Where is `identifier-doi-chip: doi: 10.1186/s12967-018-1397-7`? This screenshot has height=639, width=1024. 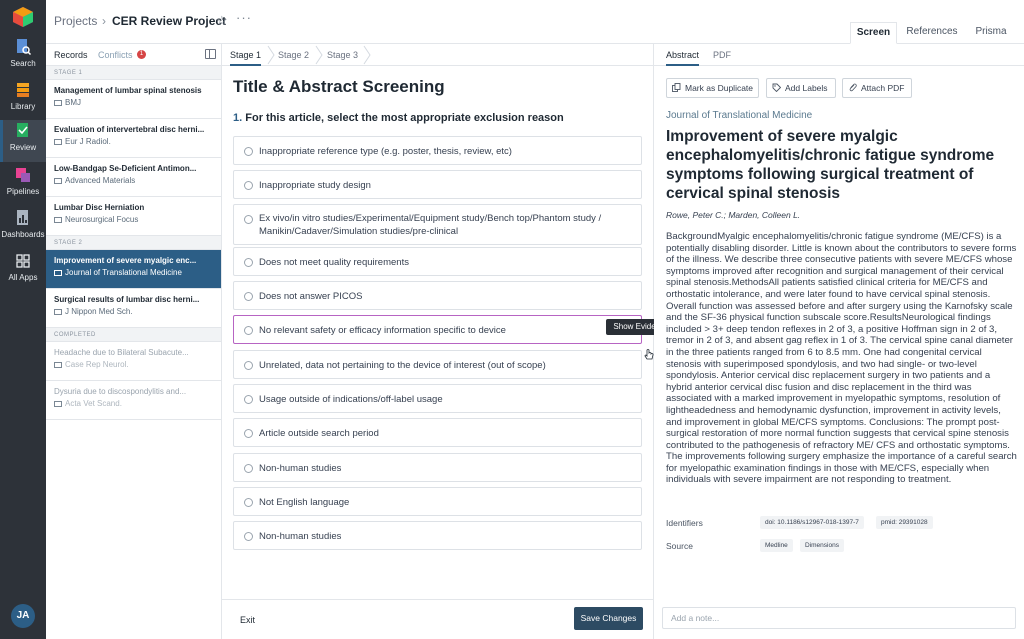
identifier-doi-chip: doi: 10.1186/s12967-018-1397-7 is located at coordinates (812, 522).